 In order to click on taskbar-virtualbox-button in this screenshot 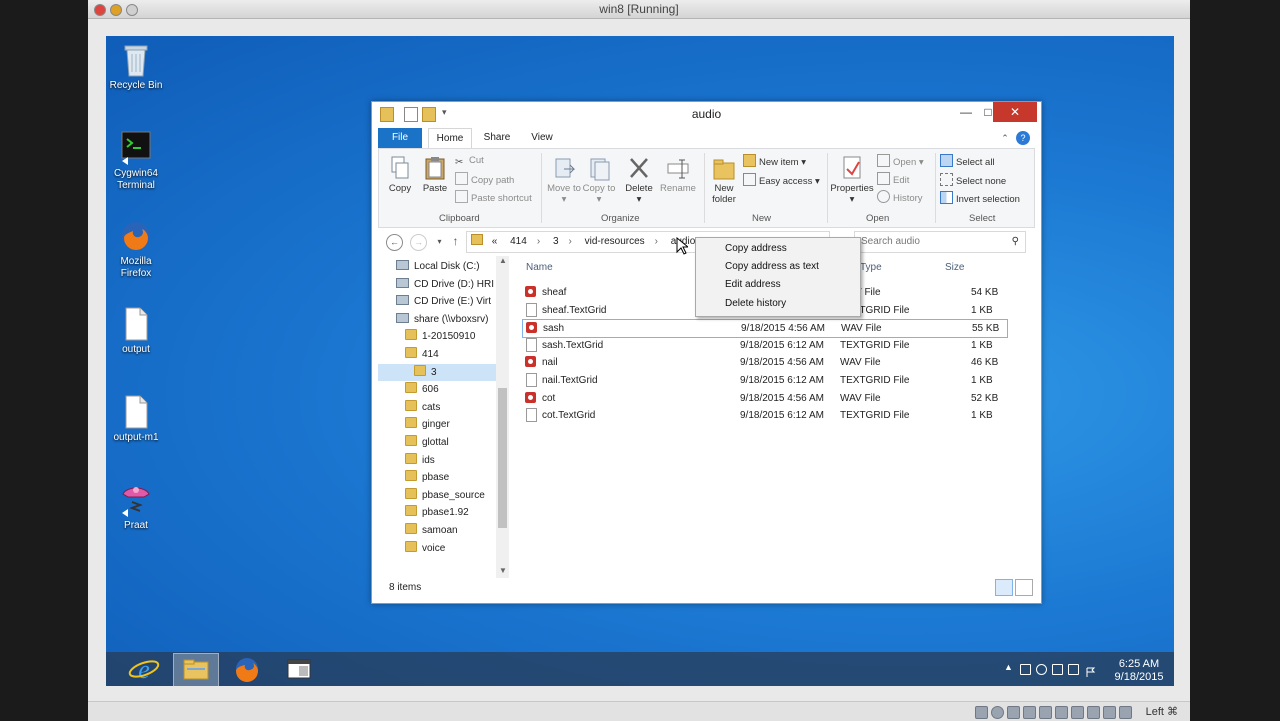, I will do `click(299, 669)`.